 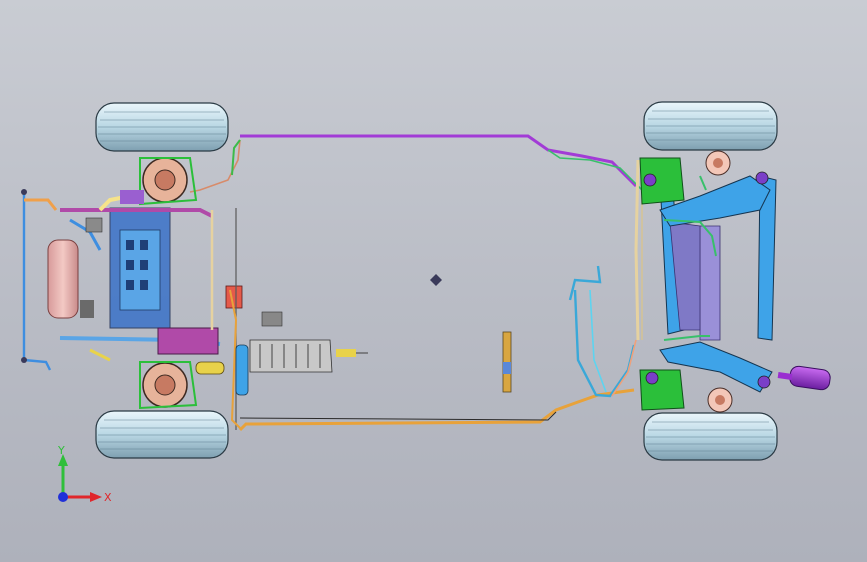 What do you see at coordinates (162, 434) in the screenshot?
I see `tire-rear-left` at bounding box center [162, 434].